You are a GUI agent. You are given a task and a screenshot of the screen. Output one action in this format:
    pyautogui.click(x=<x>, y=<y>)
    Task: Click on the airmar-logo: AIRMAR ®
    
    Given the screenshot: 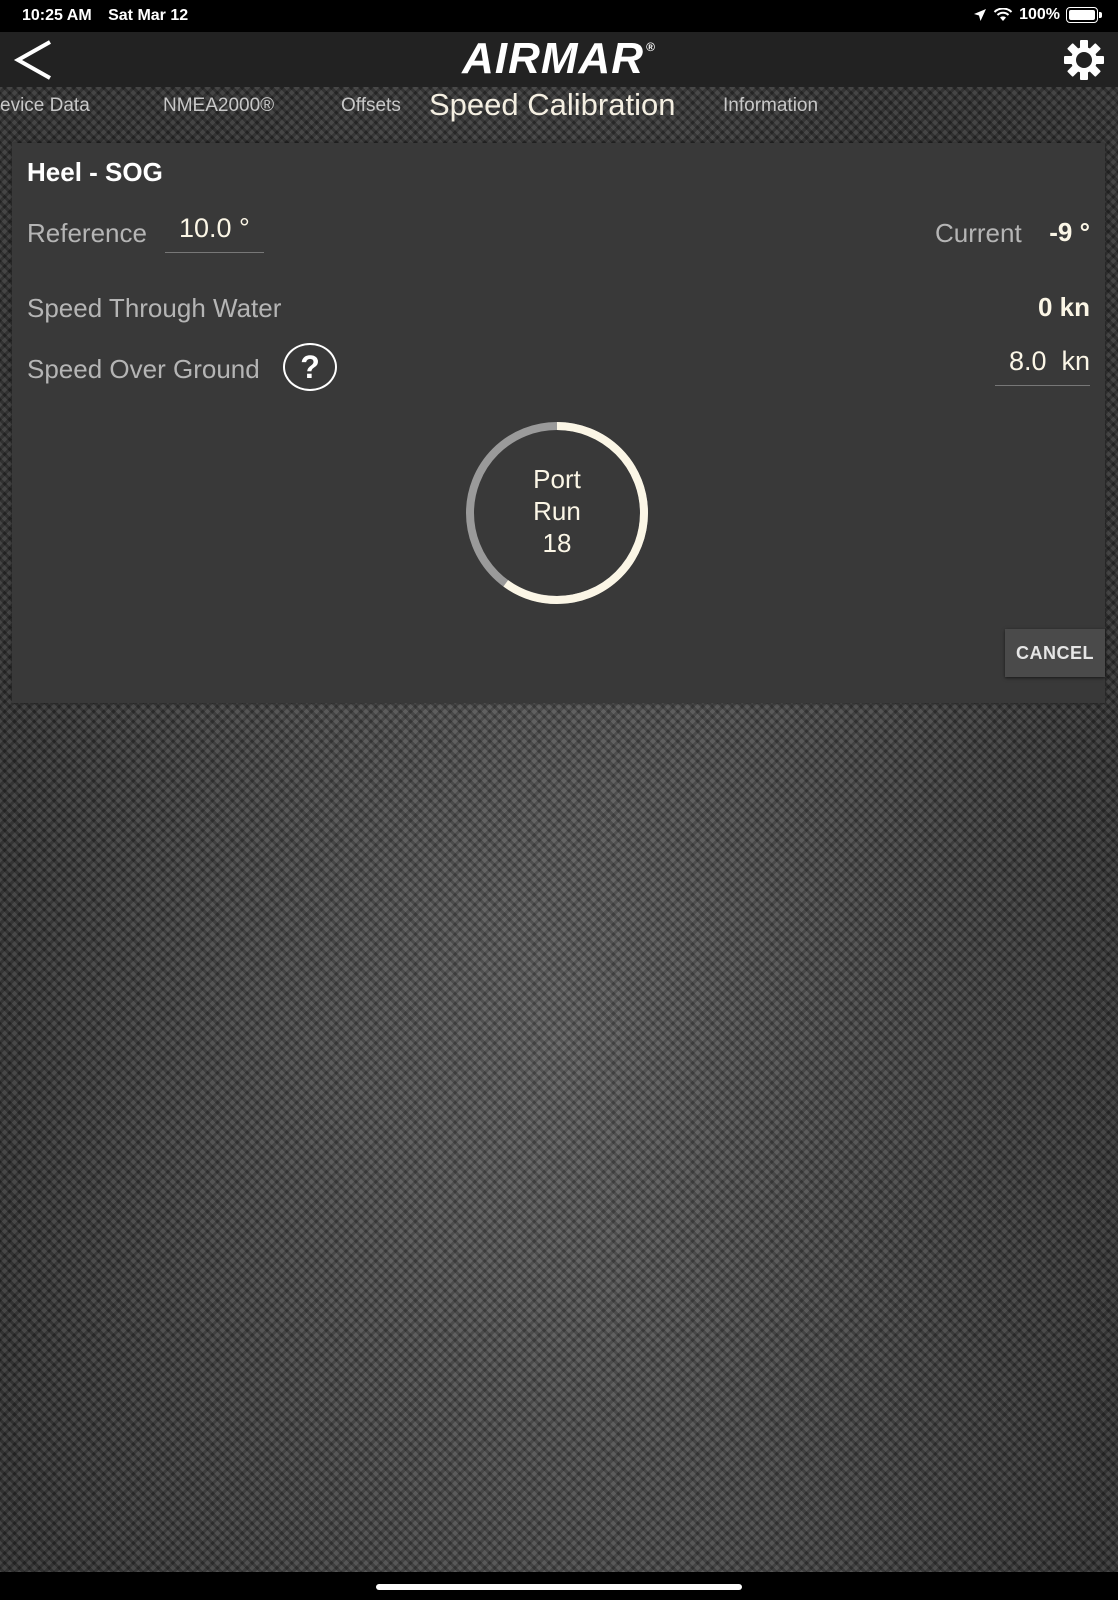 What is the action you would take?
    pyautogui.click(x=559, y=59)
    